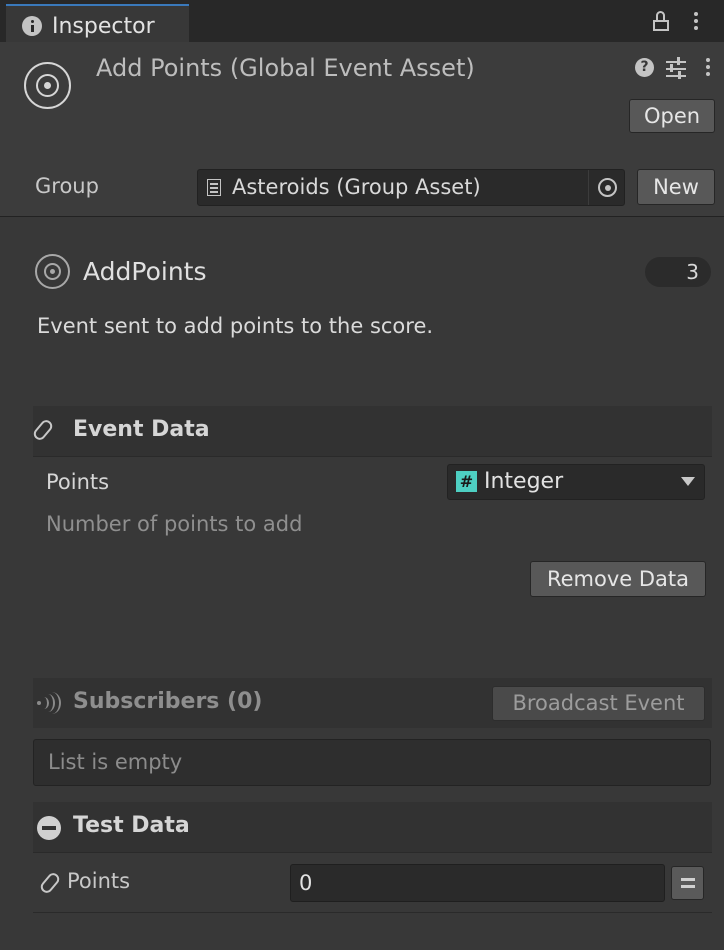 Image resolution: width=724 pixels, height=950 pixels. I want to click on event-name: AddPoints, so click(145, 271).